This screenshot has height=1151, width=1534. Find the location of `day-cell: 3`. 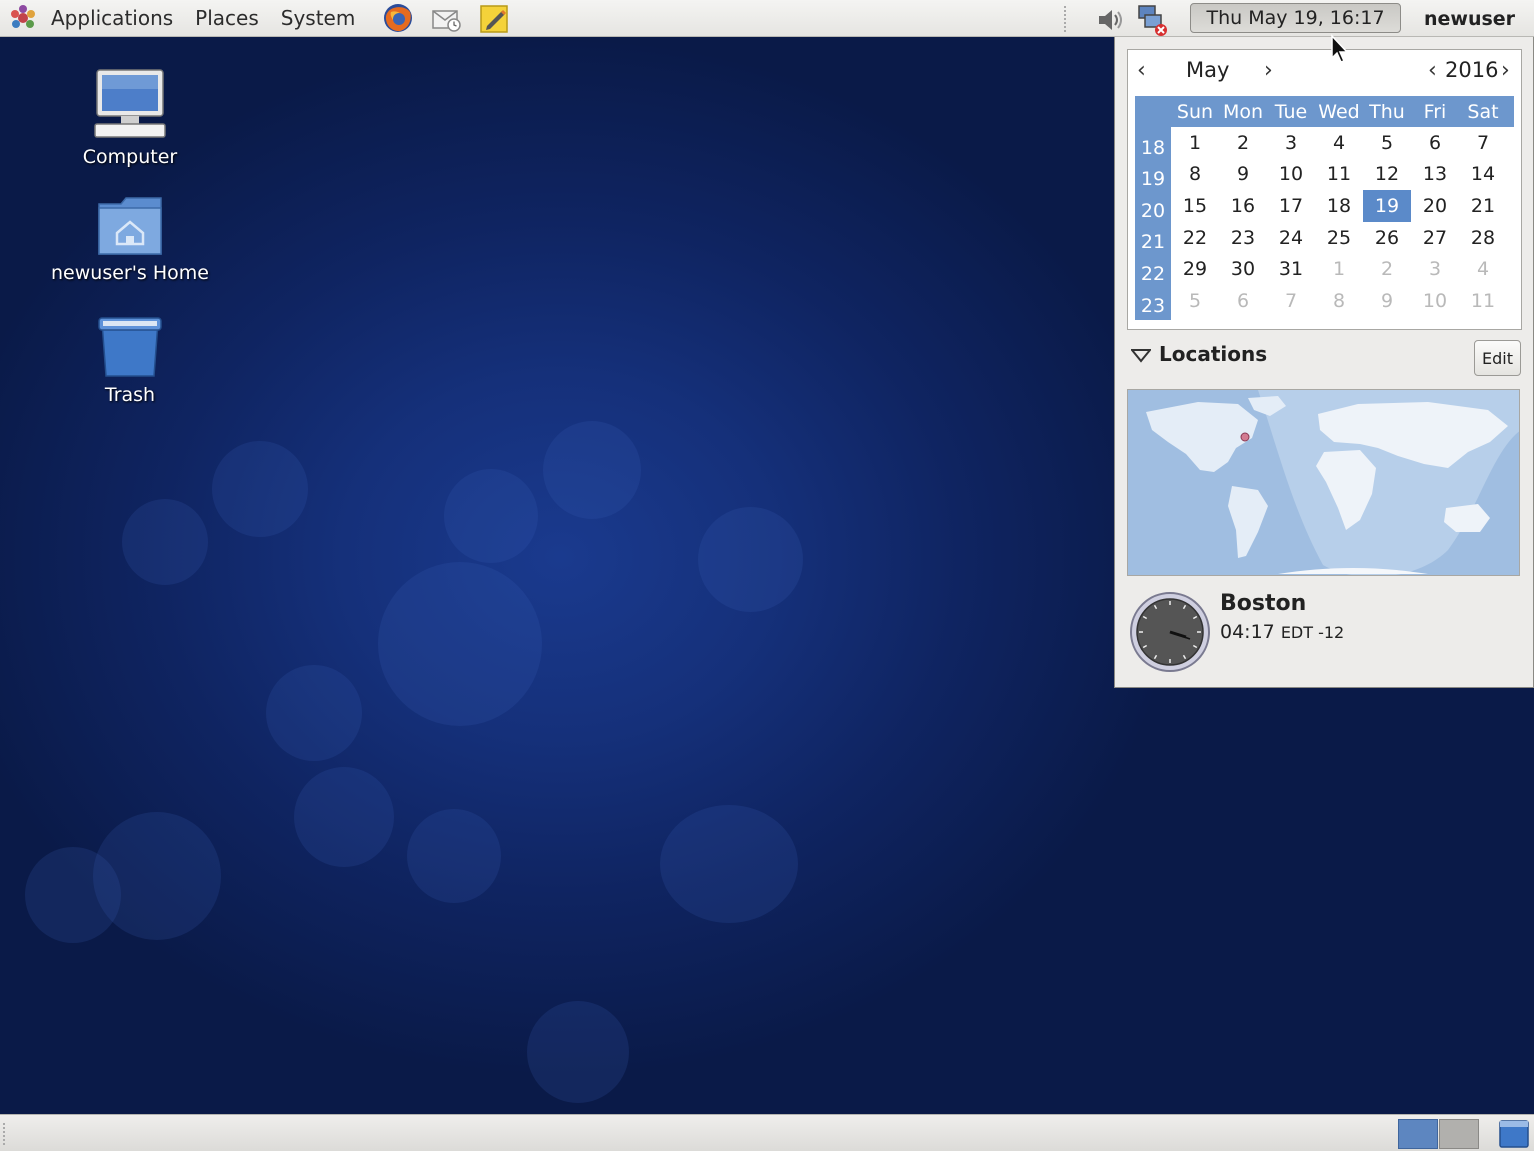

day-cell: 3 is located at coordinates (1291, 143).